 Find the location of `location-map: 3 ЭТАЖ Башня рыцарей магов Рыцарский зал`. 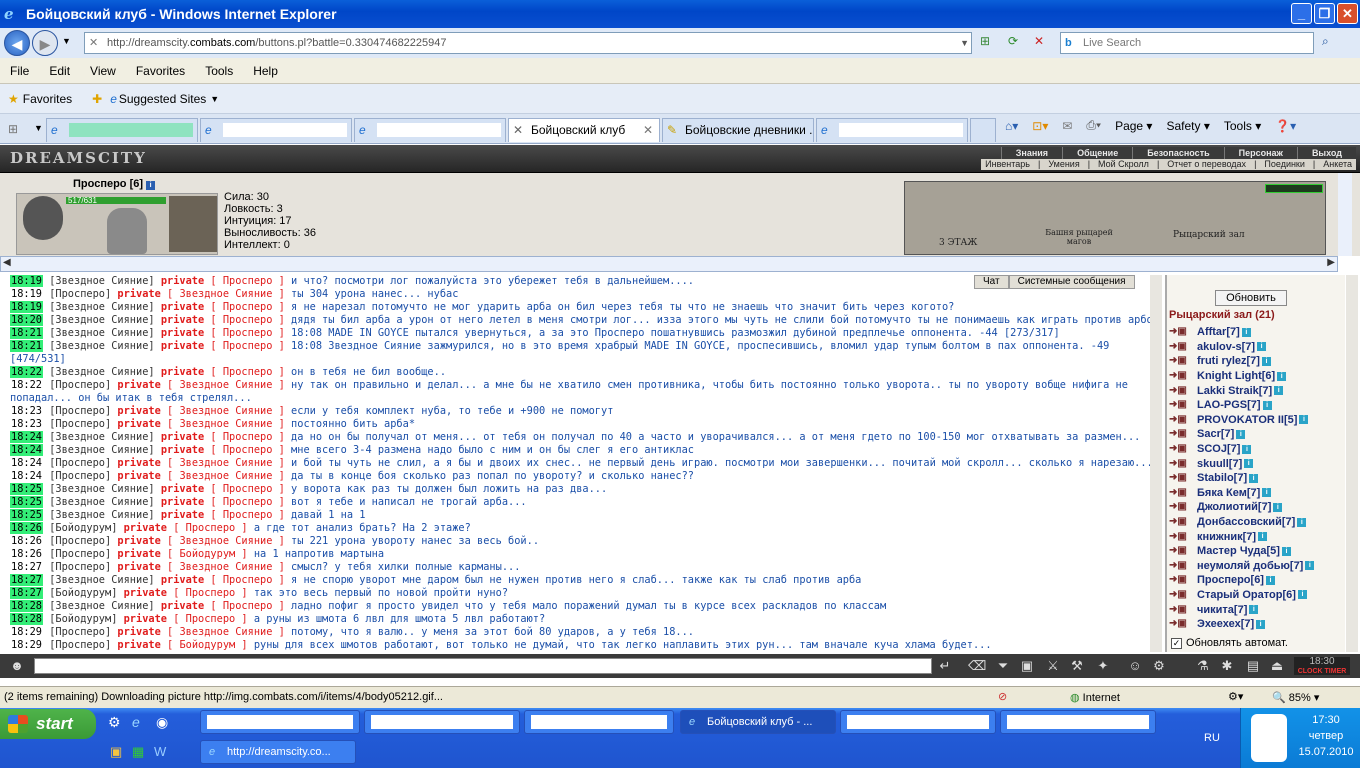

location-map: 3 ЭТАЖ Башня рыцарей магов Рыцарский зал is located at coordinates (1115, 218).